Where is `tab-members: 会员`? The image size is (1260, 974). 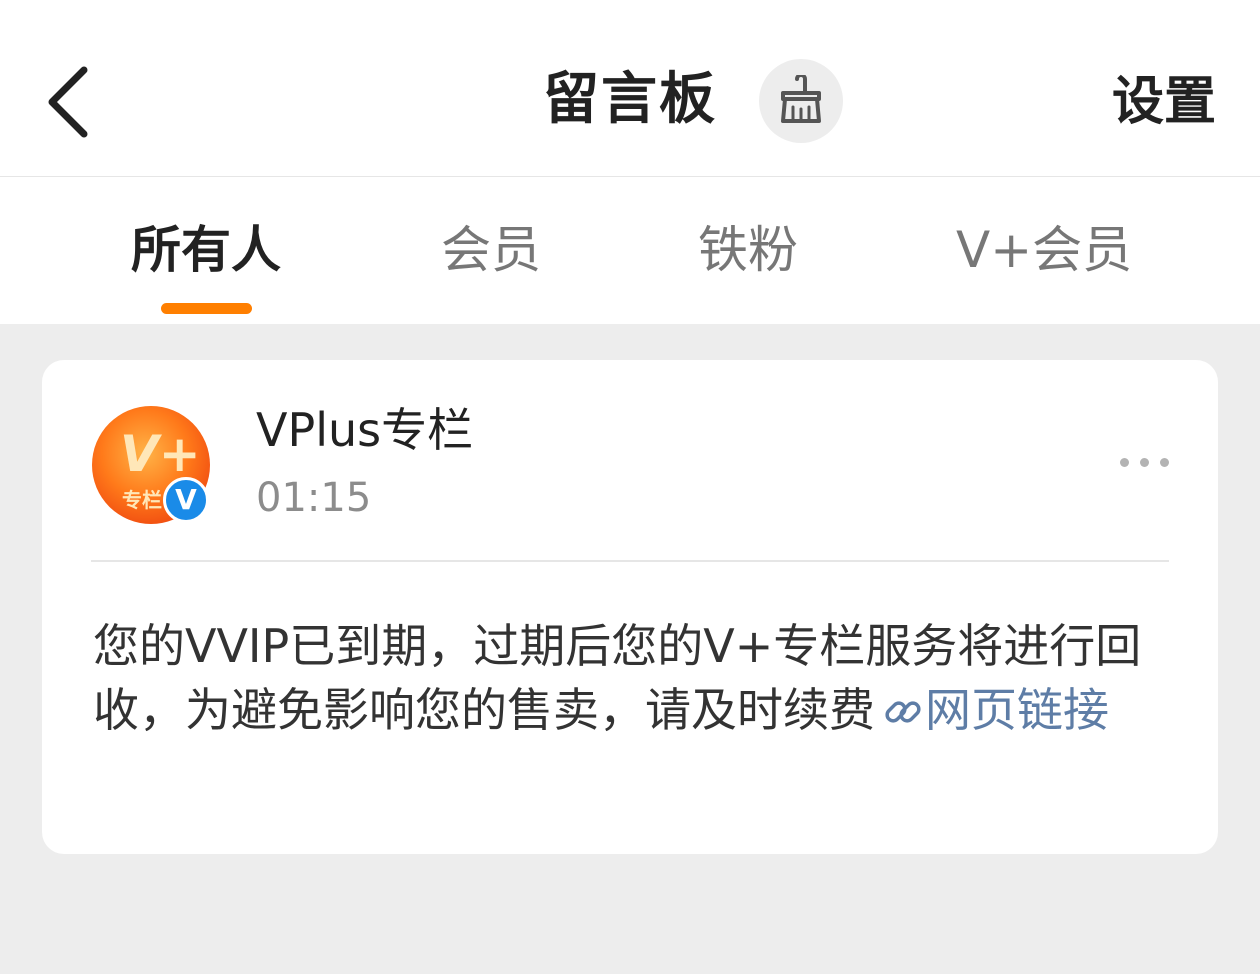
tab-members: 会员 is located at coordinates (491, 250).